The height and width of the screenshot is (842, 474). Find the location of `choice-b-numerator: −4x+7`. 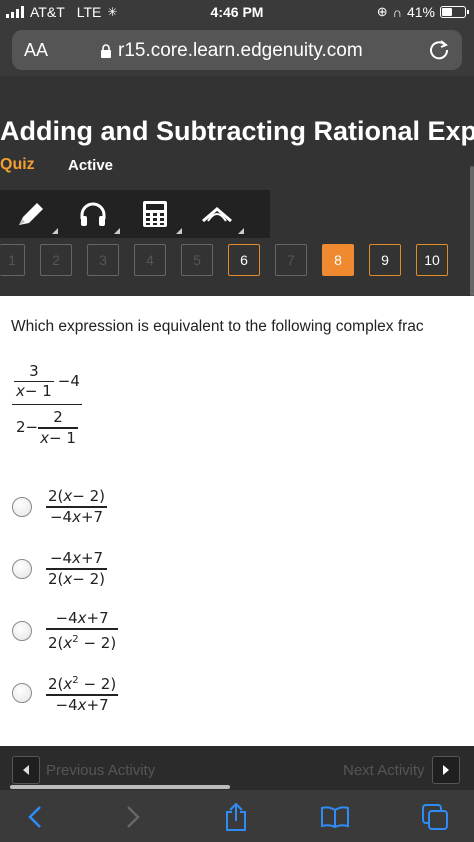

choice-b-numerator: −4x+7 is located at coordinates (76, 558).